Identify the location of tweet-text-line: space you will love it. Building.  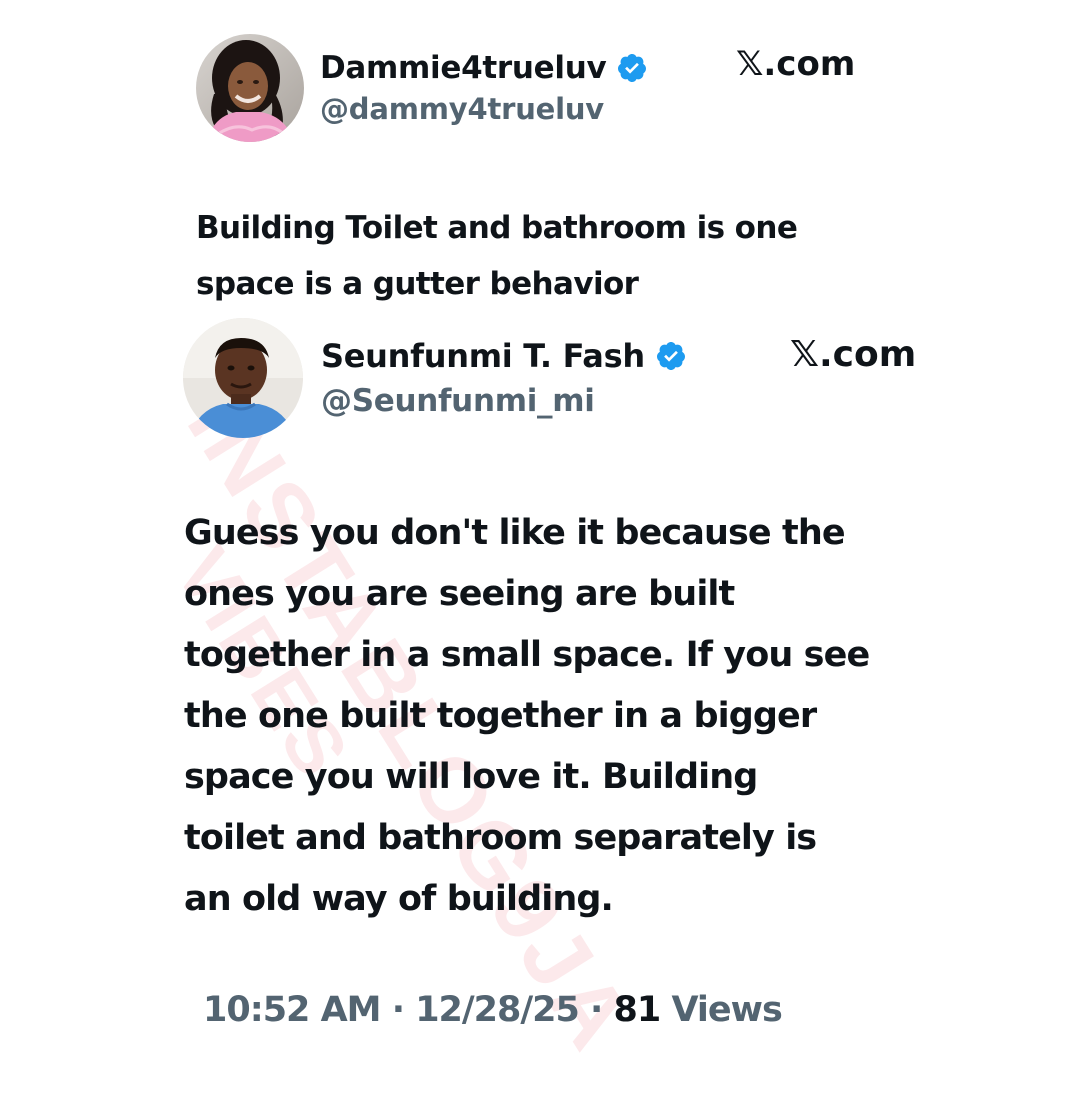
(471, 777).